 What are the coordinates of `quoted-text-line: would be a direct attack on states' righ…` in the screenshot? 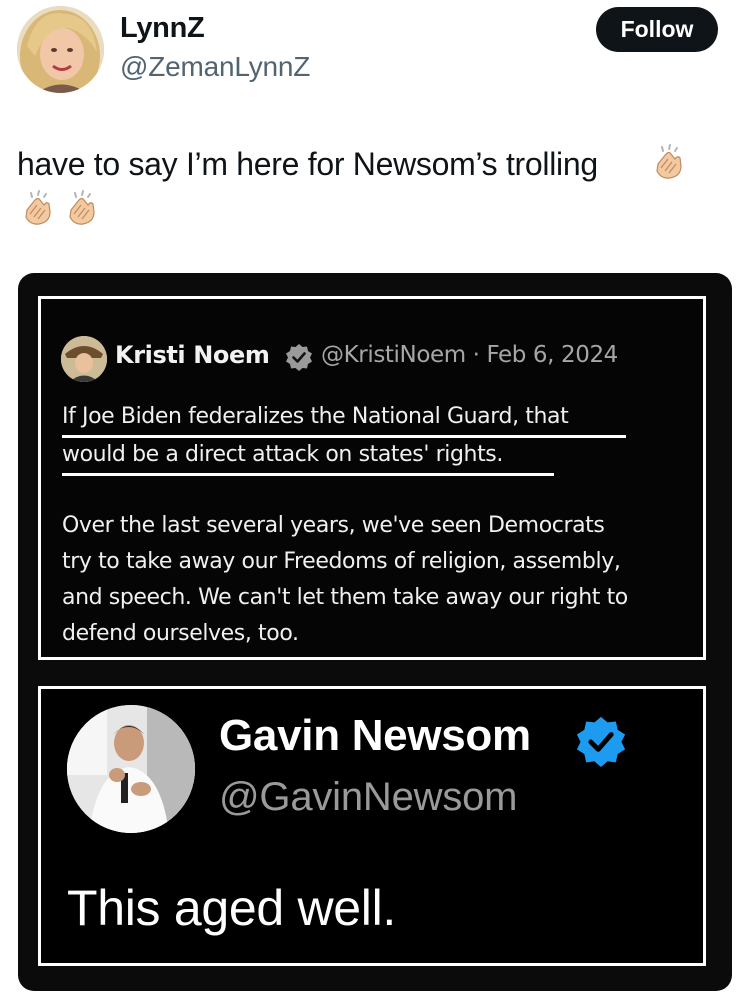 It's located at (282, 454).